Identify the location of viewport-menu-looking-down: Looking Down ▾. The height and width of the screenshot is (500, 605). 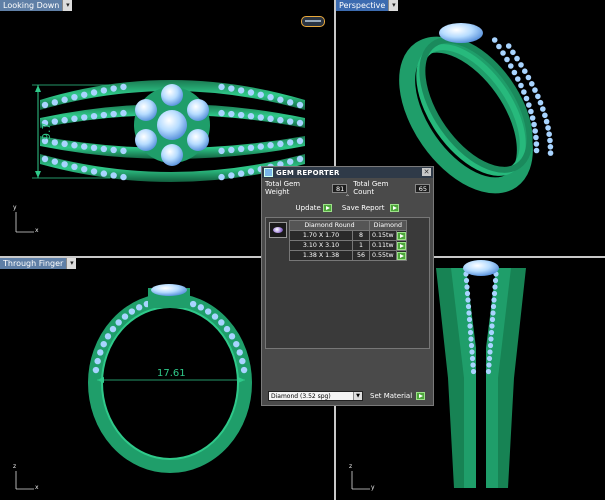
(36, 5).